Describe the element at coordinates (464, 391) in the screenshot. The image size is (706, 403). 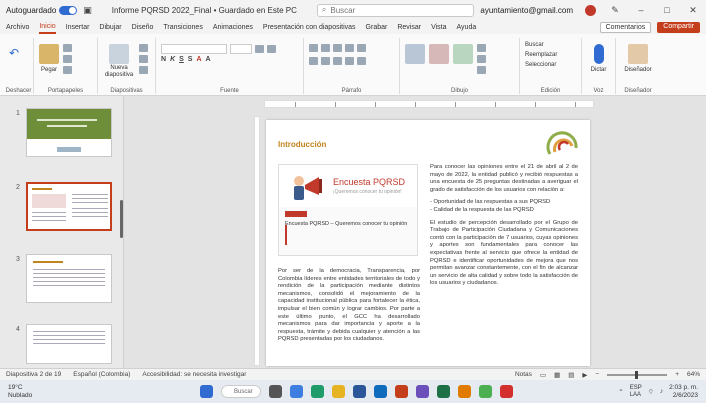
I see `store-icon` at that location.